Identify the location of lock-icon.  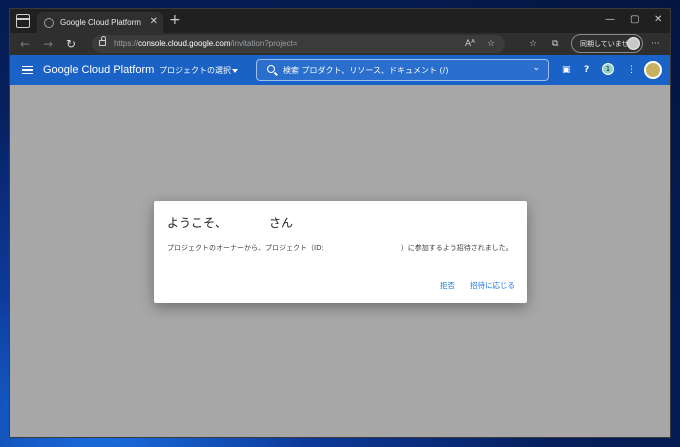
(102, 41).